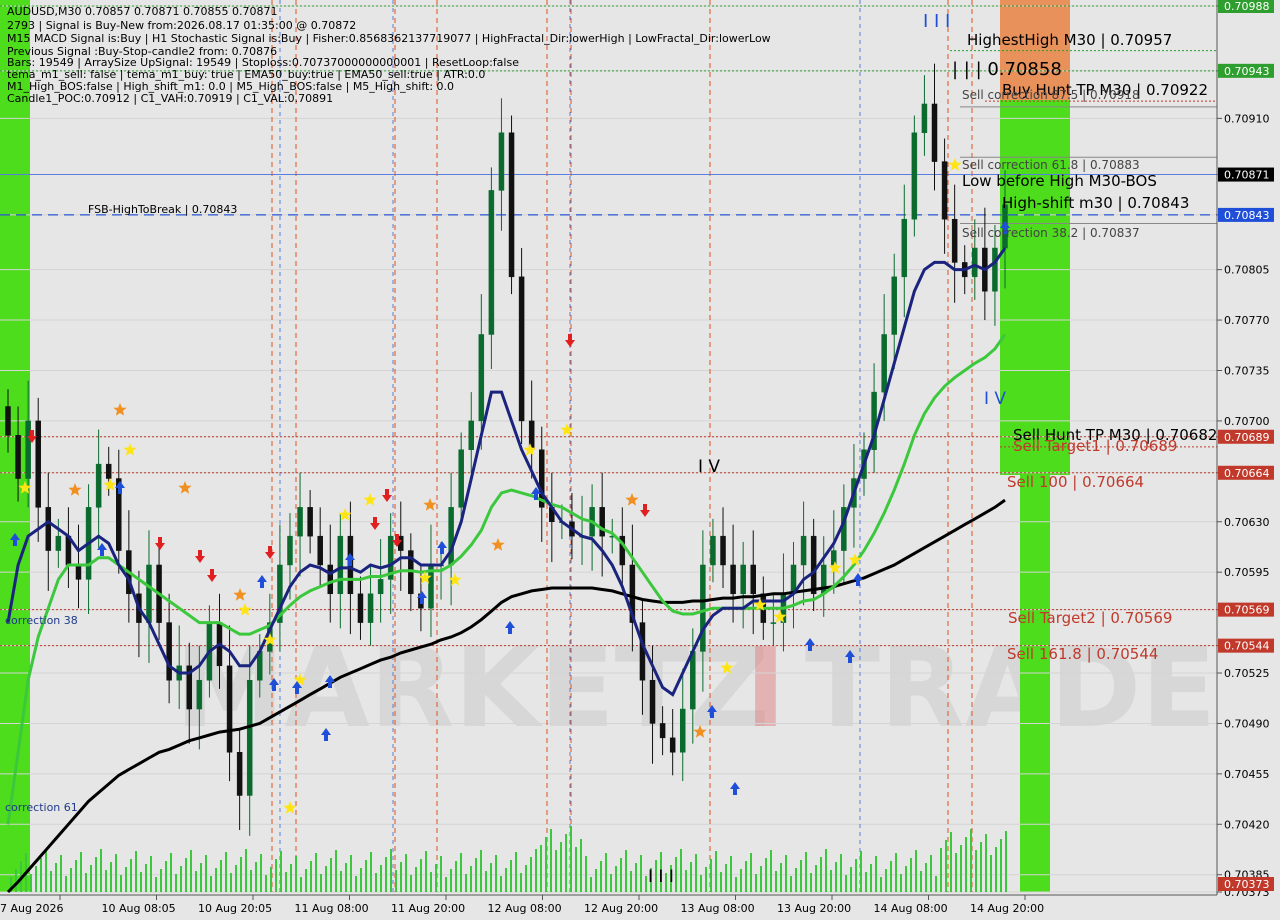 The width and height of the screenshot is (1280, 920). Describe the element at coordinates (936, 21) in the screenshot. I see `wave-iii-top-label: I I I` at that location.